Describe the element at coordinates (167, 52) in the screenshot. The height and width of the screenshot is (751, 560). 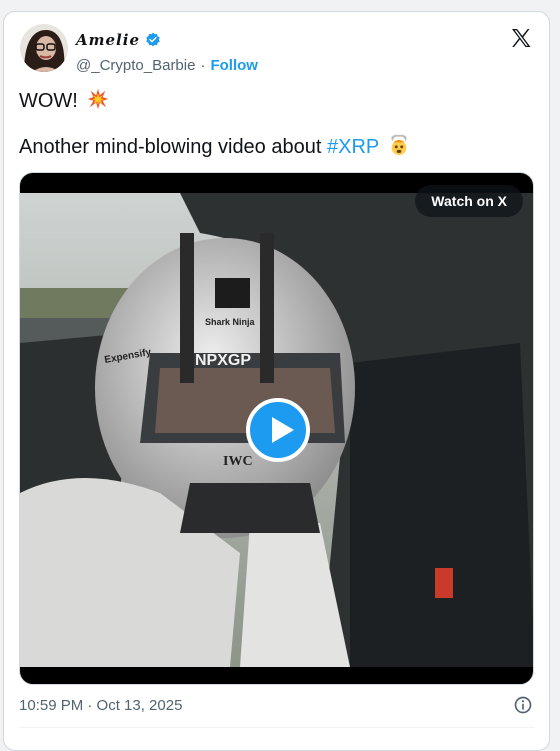
I see `author-block: Amelie @_Crypto_Barbie · Follow` at that location.